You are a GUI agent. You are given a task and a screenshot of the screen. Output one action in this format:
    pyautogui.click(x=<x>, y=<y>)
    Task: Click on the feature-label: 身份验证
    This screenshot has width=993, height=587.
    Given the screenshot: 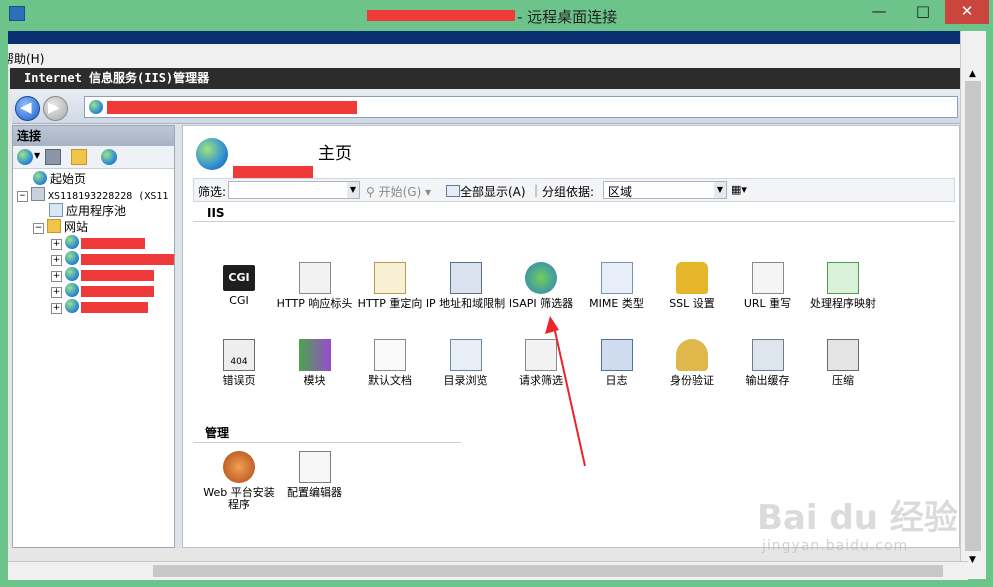 What is the action you would take?
    pyautogui.click(x=692, y=380)
    